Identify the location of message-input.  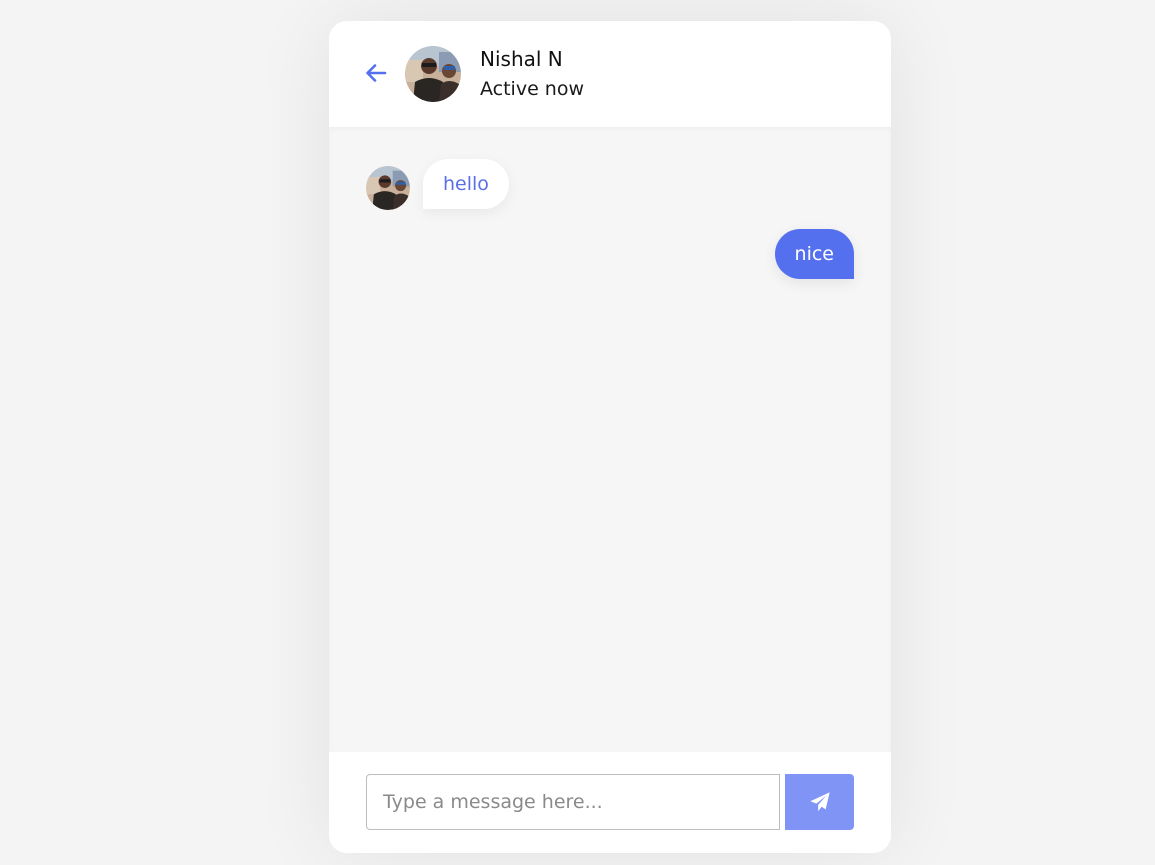
(573, 802).